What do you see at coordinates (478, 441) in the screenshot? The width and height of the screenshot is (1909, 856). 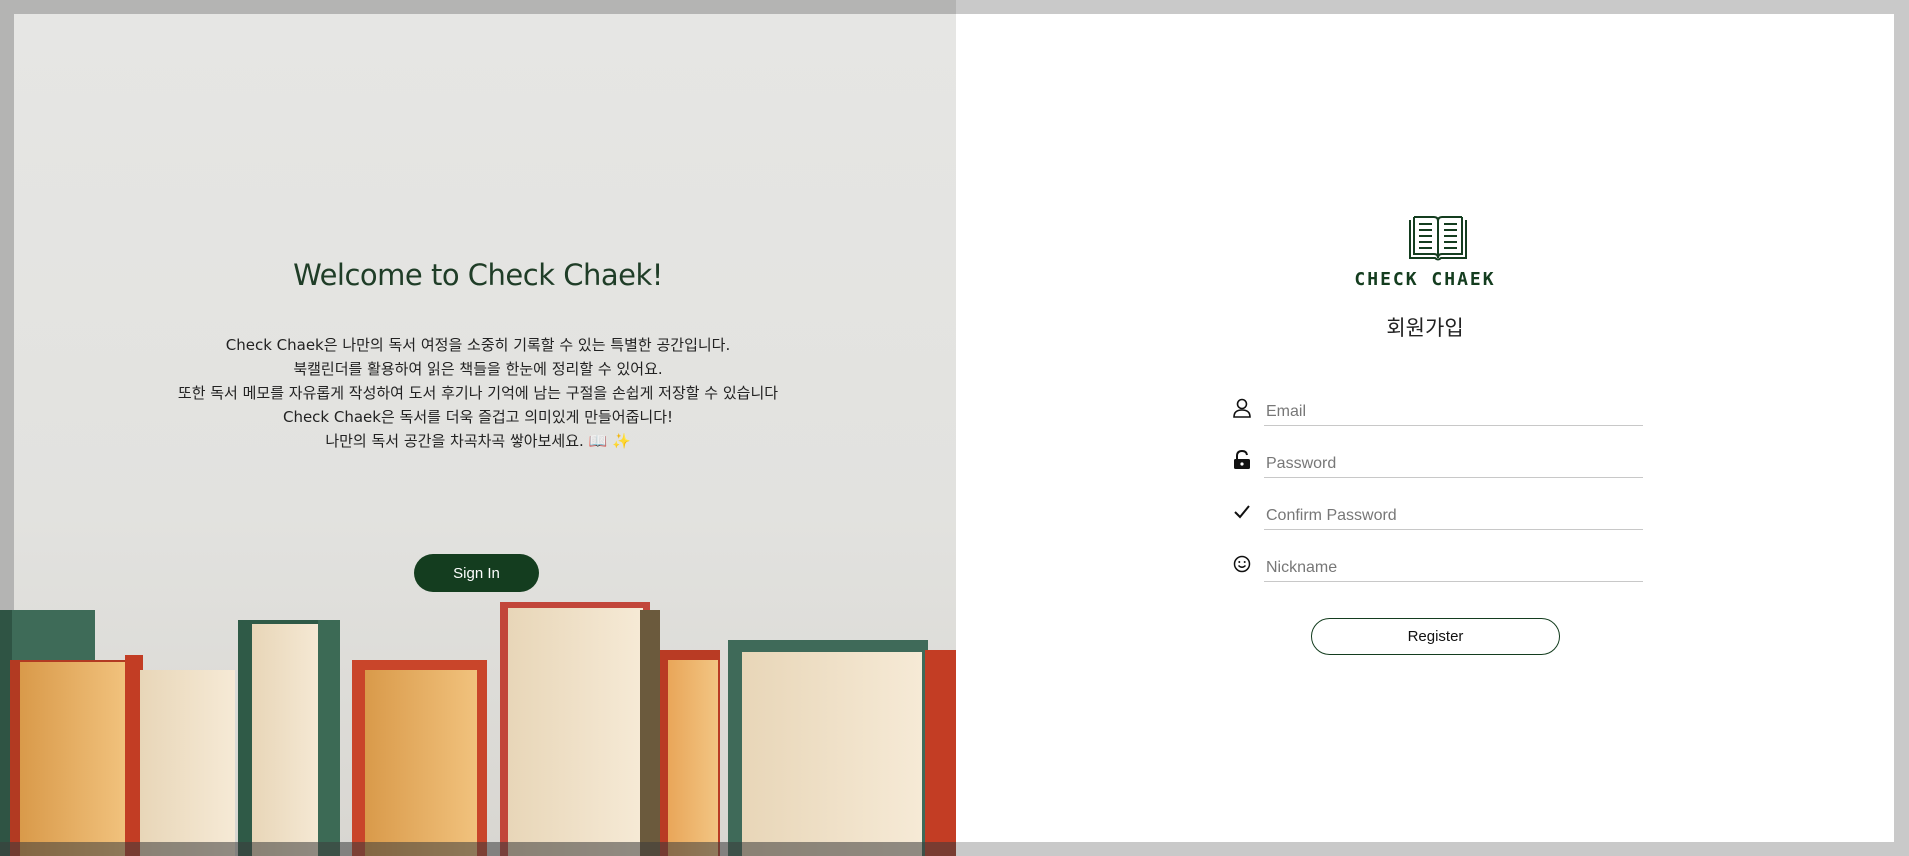 I see `intro-line: 나만의 독서 공간을 차곡차곡 쌓아보세요. 📖 ✨` at bounding box center [478, 441].